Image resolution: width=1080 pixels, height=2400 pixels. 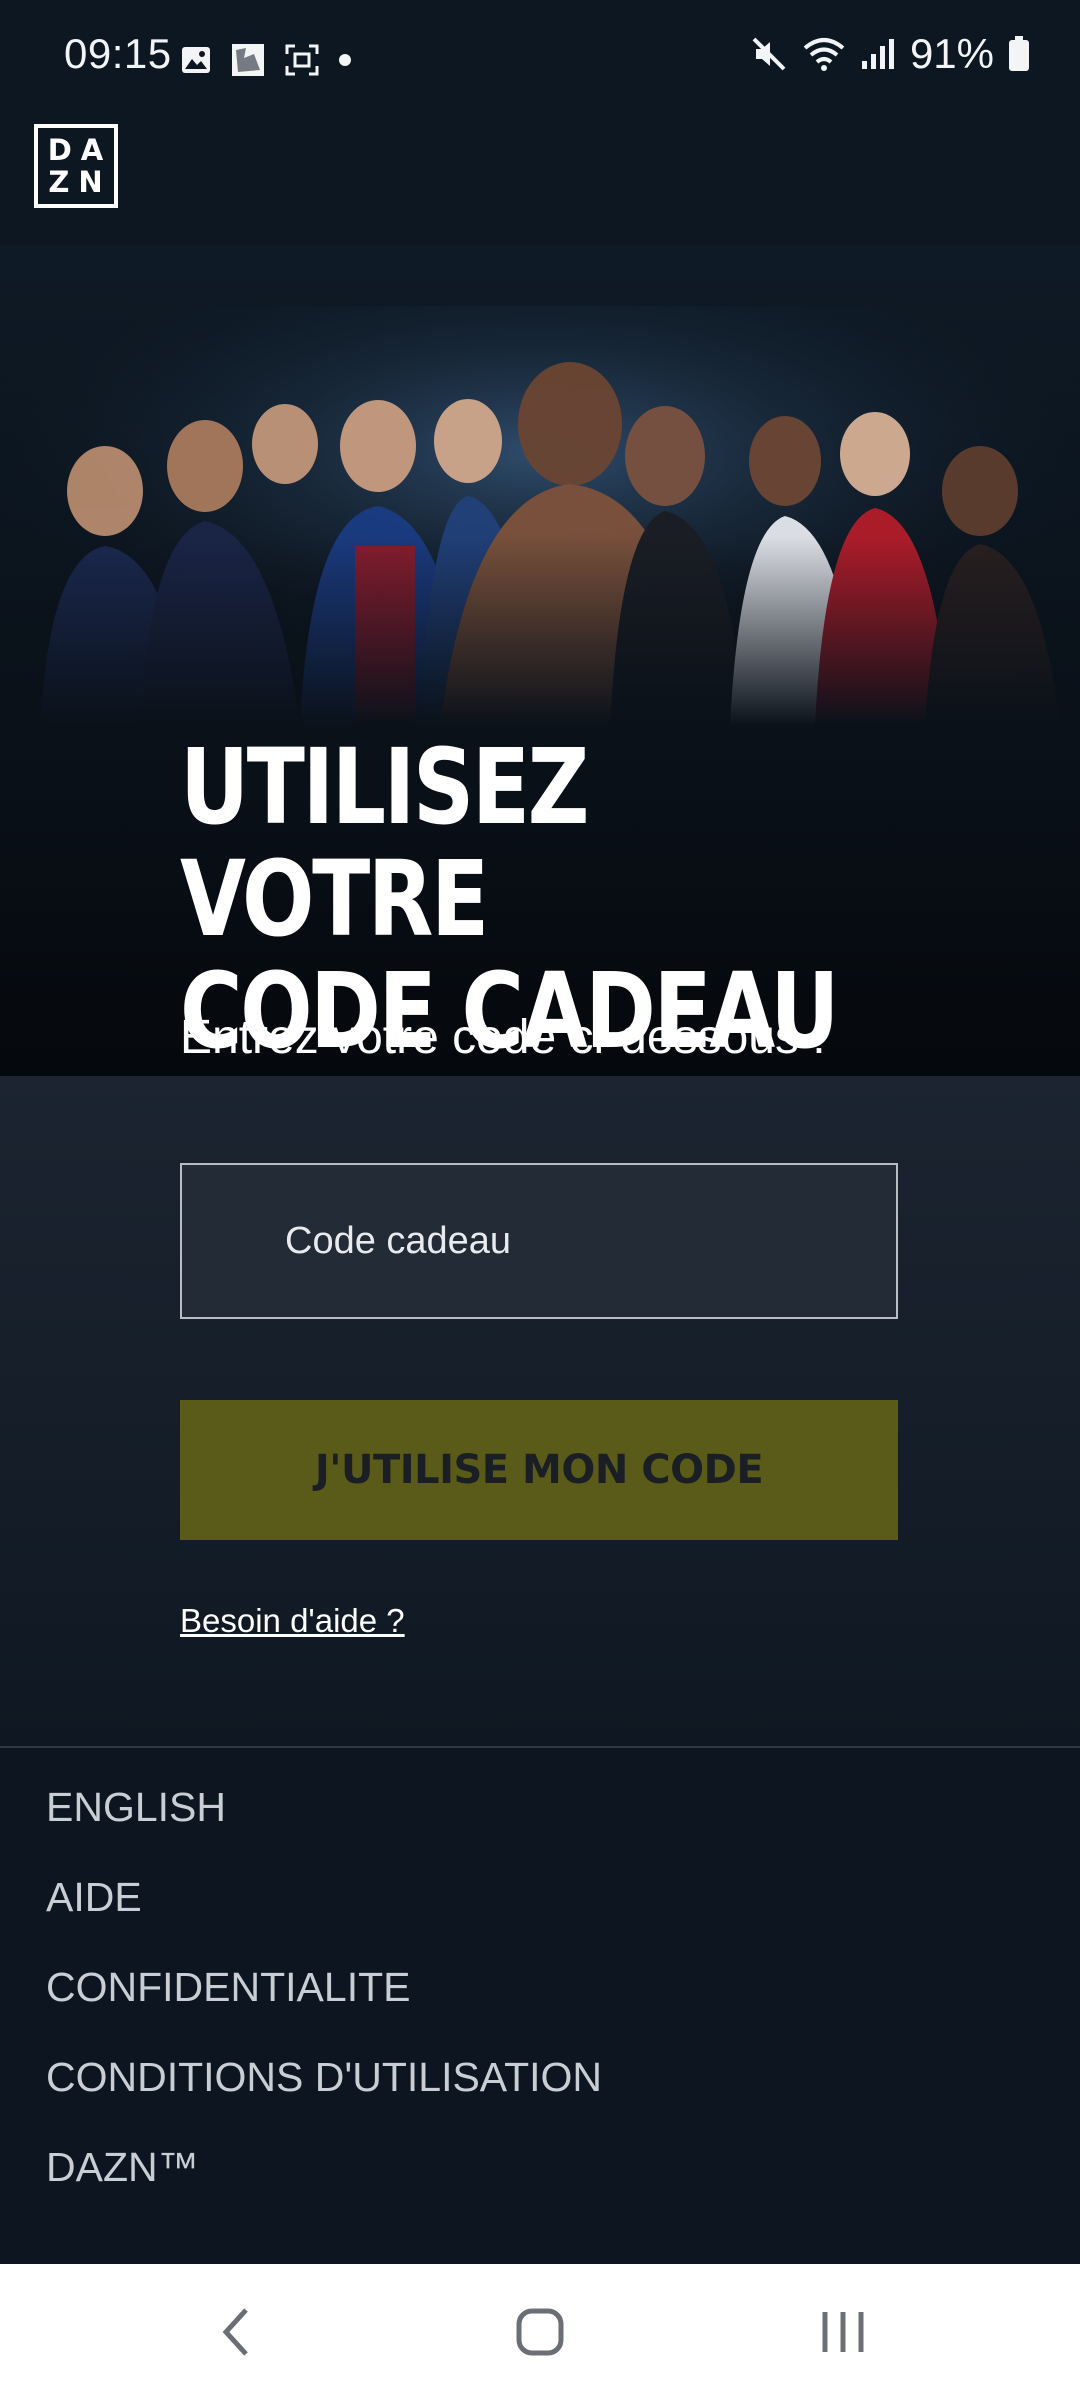 I want to click on page-subtitle: Entrez votre code ci-dessous :, so click(x=503, y=1037).